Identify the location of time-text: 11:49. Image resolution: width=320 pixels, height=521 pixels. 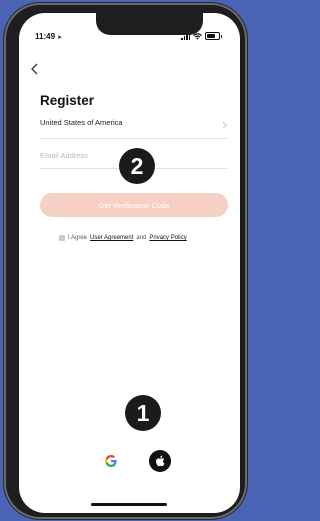
(45, 36).